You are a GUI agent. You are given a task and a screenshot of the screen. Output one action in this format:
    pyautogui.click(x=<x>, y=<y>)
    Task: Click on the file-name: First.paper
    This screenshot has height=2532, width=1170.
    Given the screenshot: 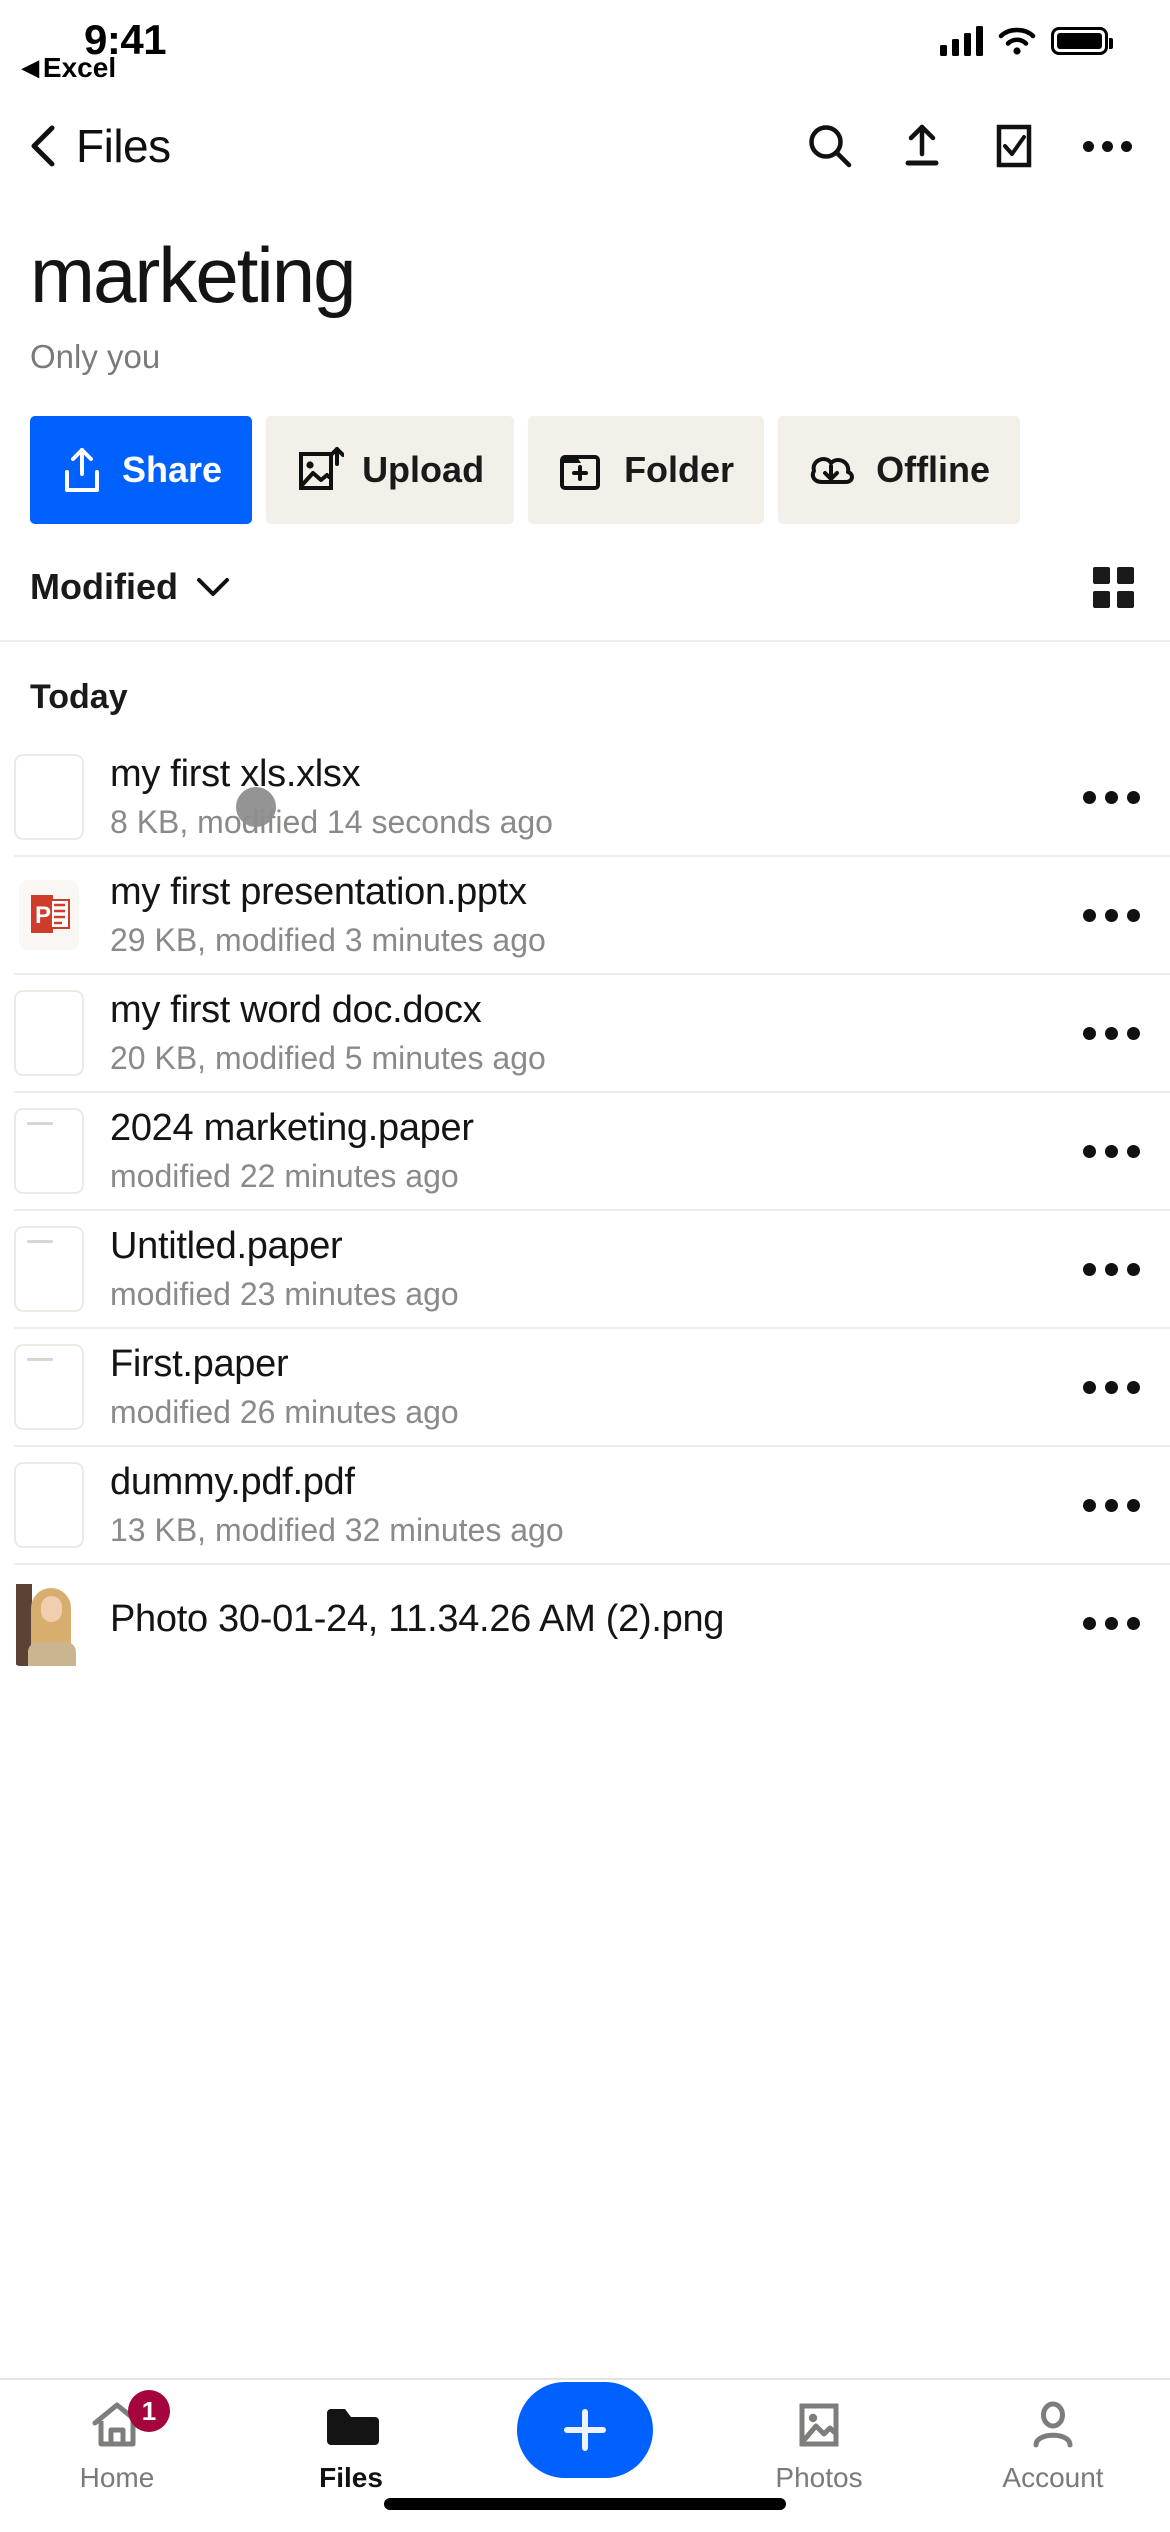 What is the action you would take?
    pyautogui.click(x=199, y=1364)
    